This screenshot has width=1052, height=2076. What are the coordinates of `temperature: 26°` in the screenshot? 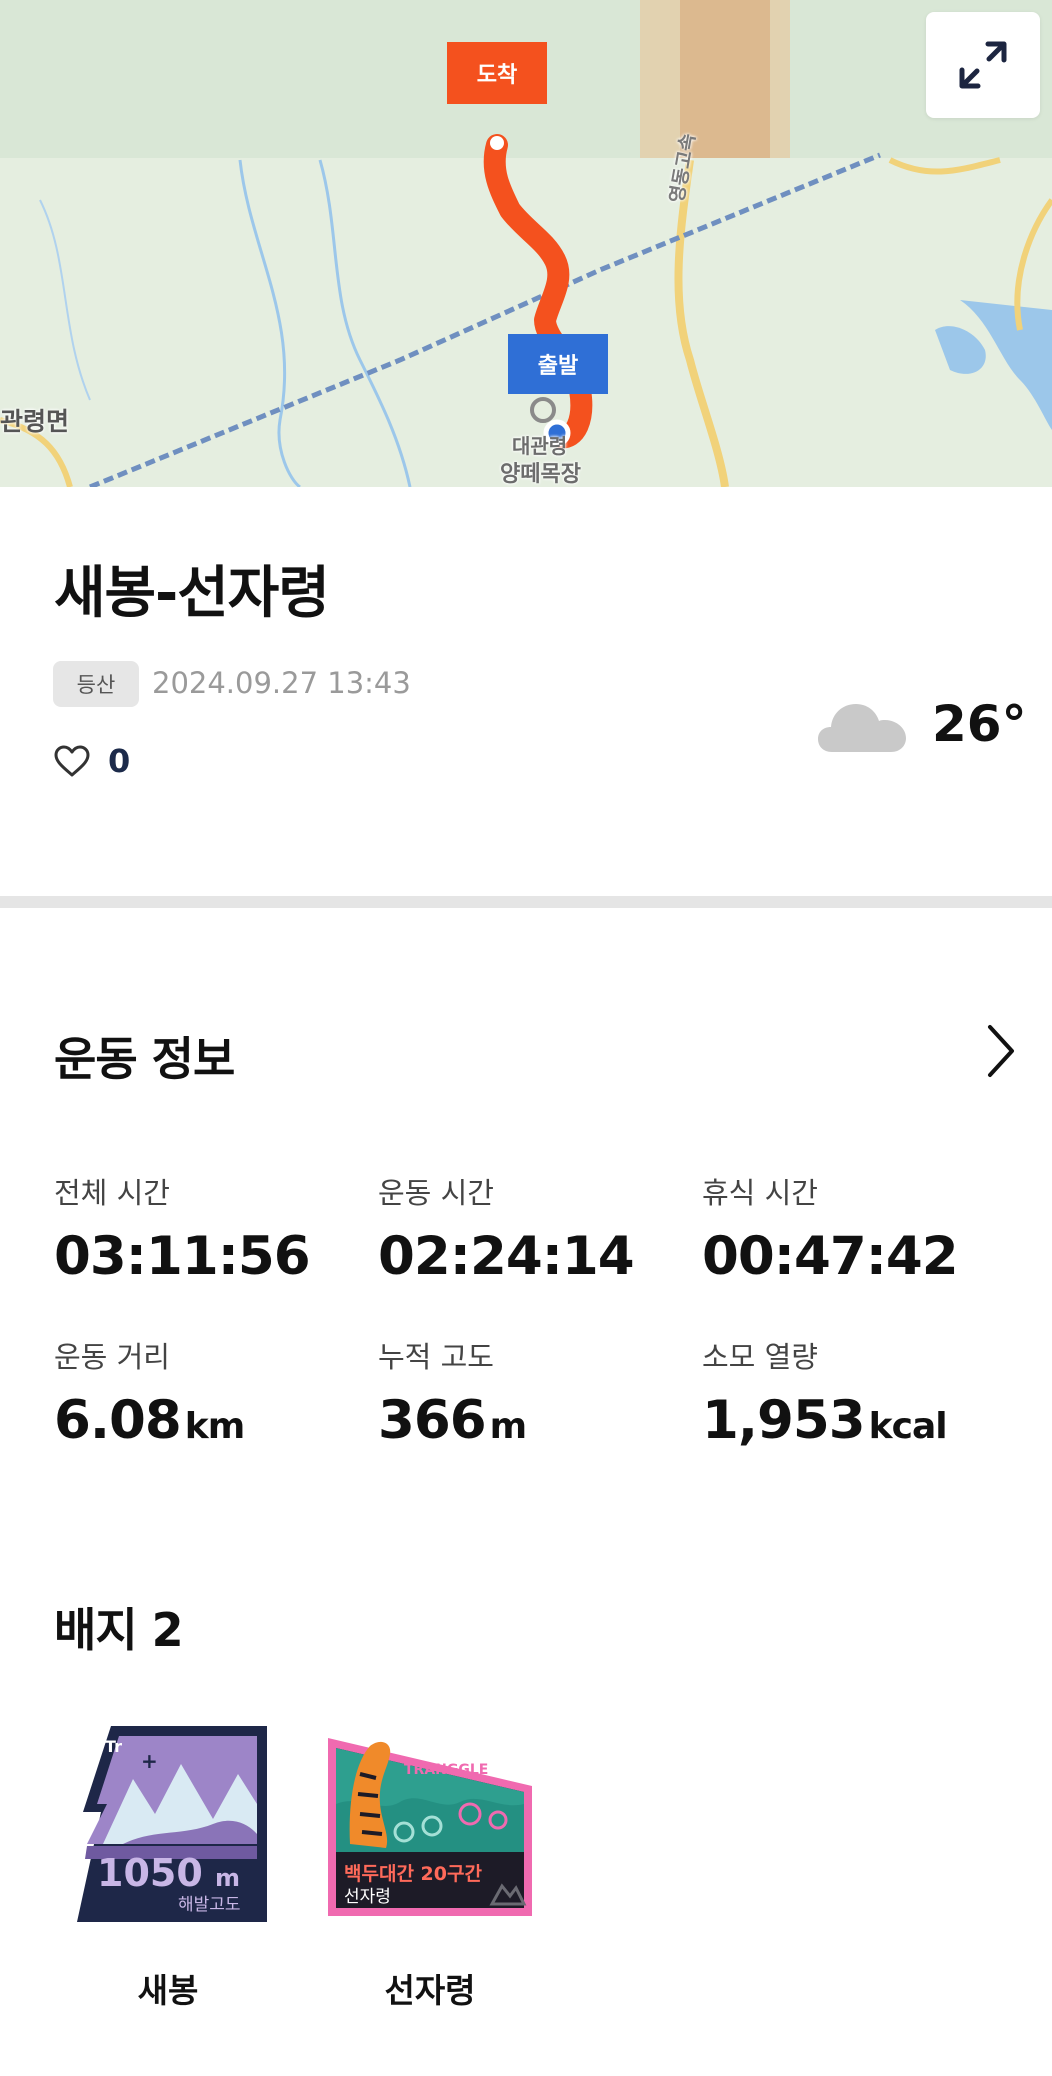 It's located at (979, 724).